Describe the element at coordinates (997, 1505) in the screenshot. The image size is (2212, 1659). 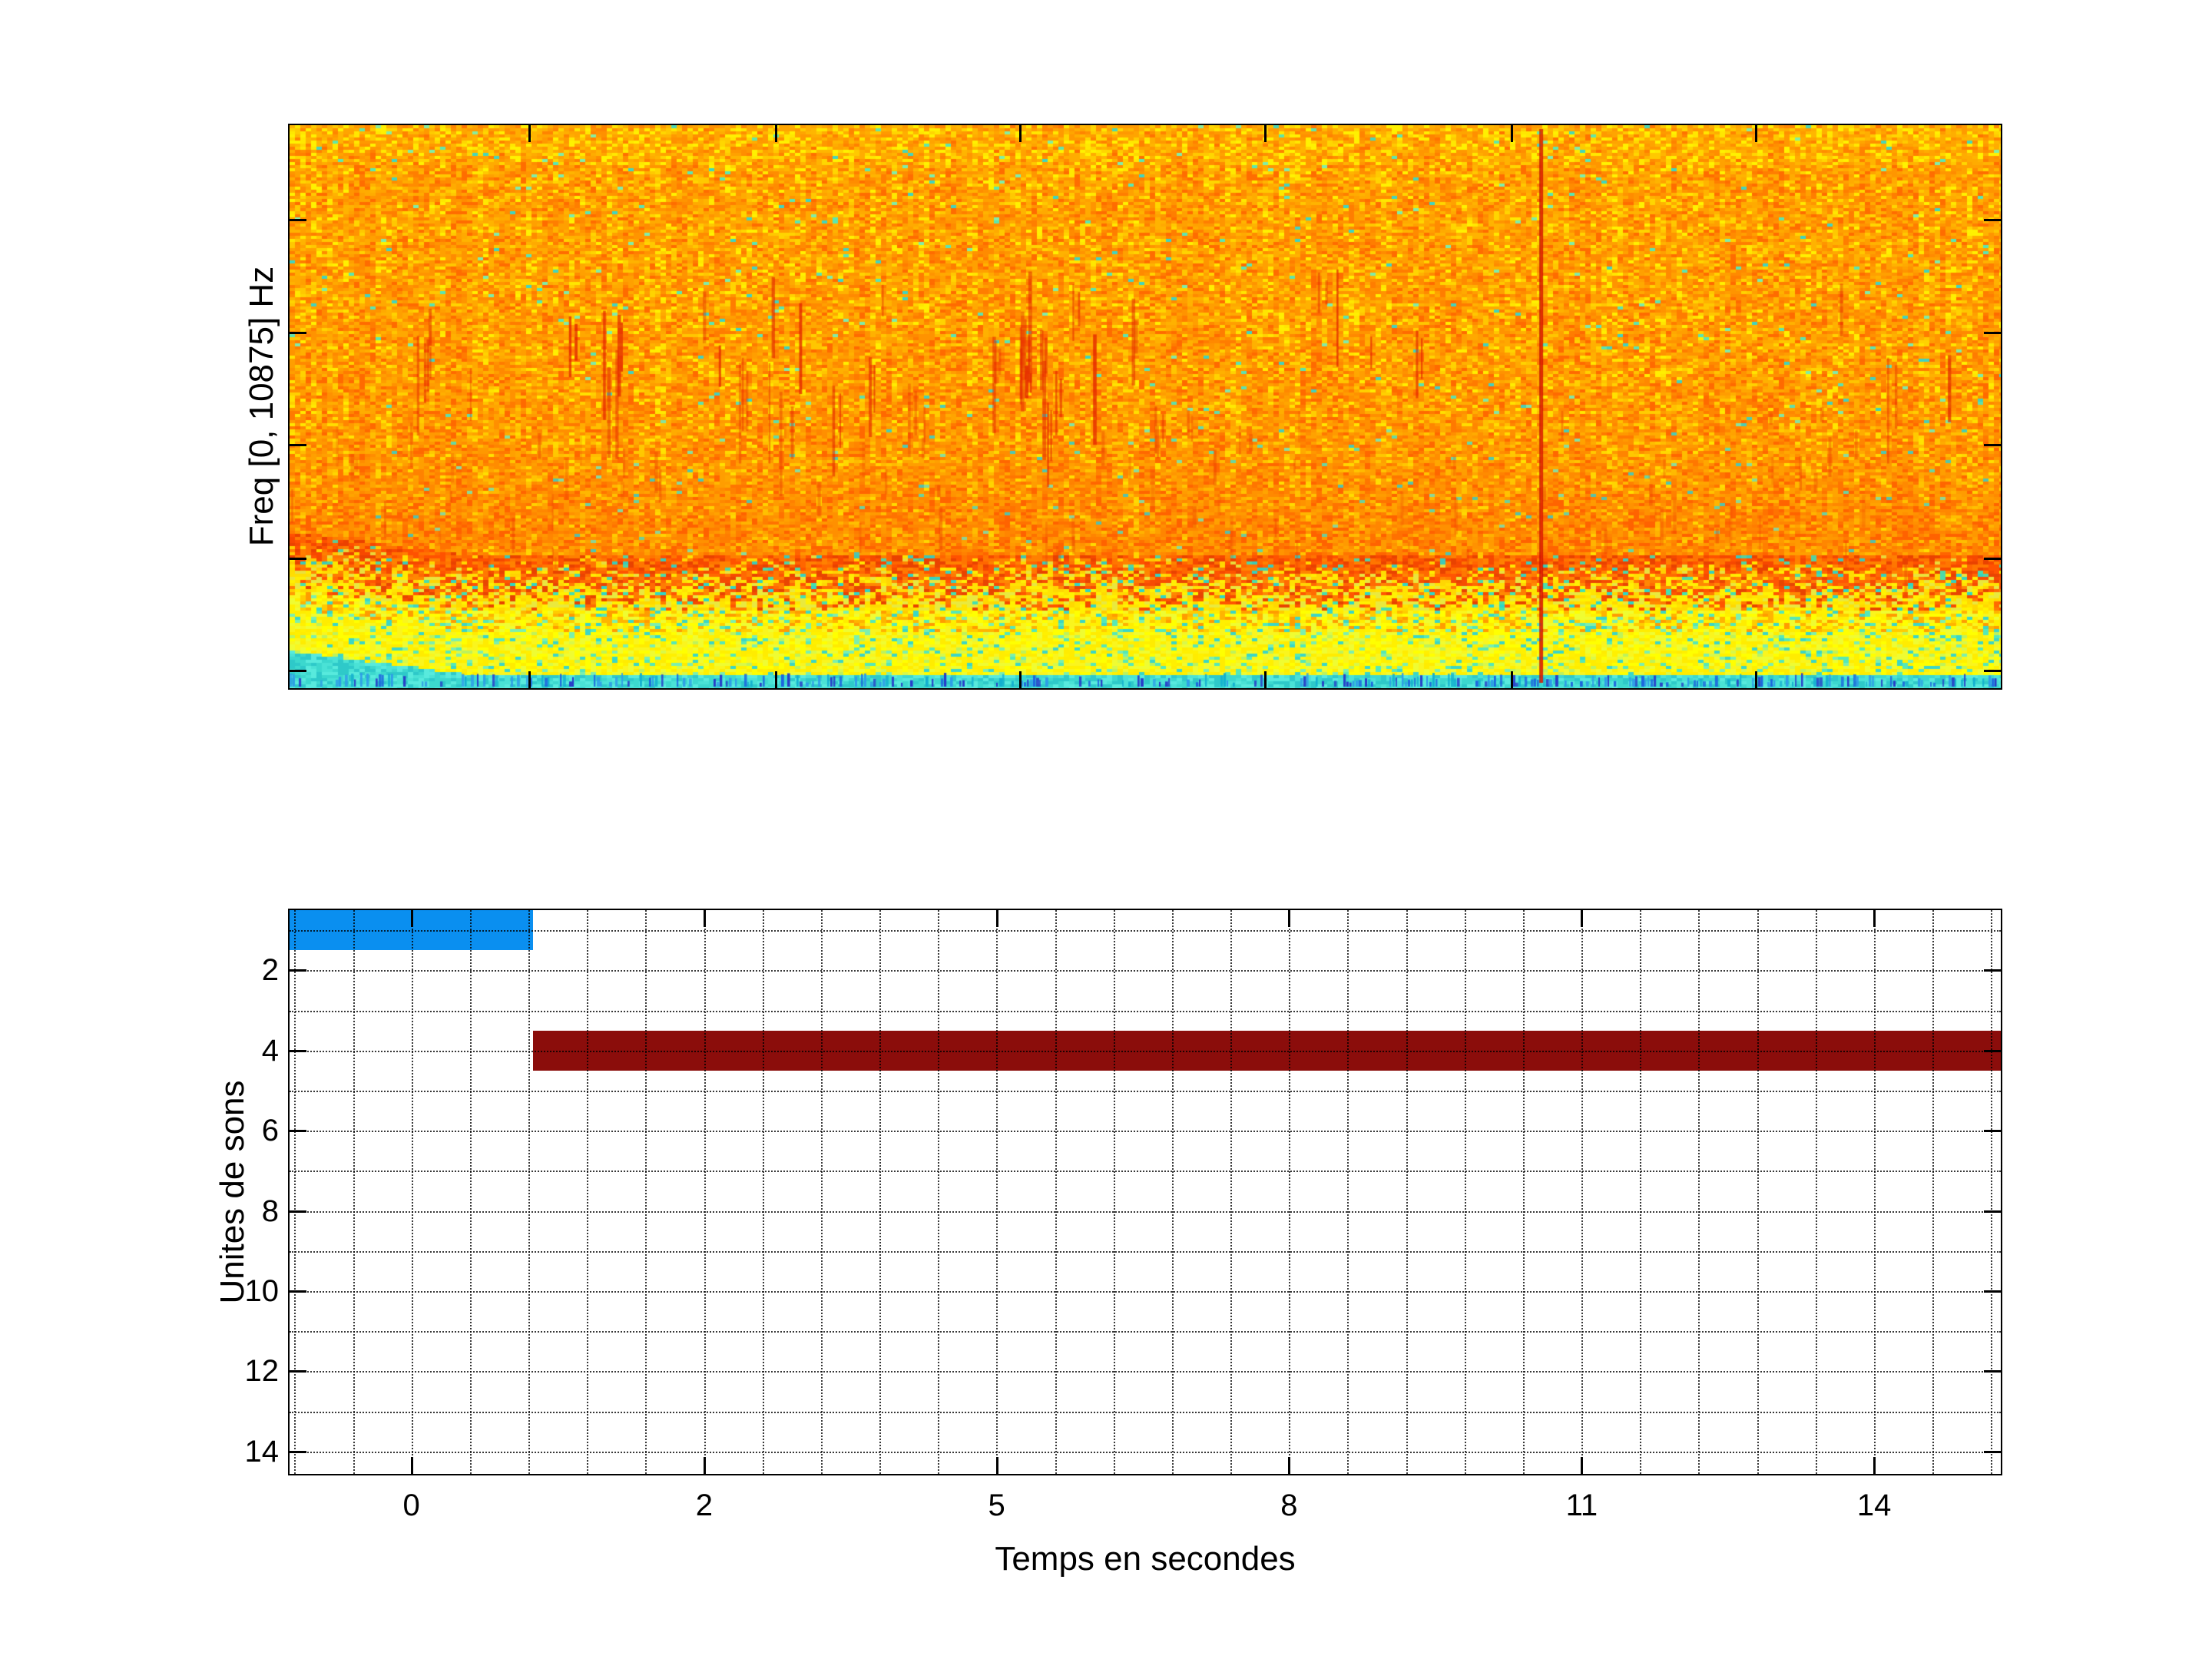
I see `x-tick-label: 5` at that location.